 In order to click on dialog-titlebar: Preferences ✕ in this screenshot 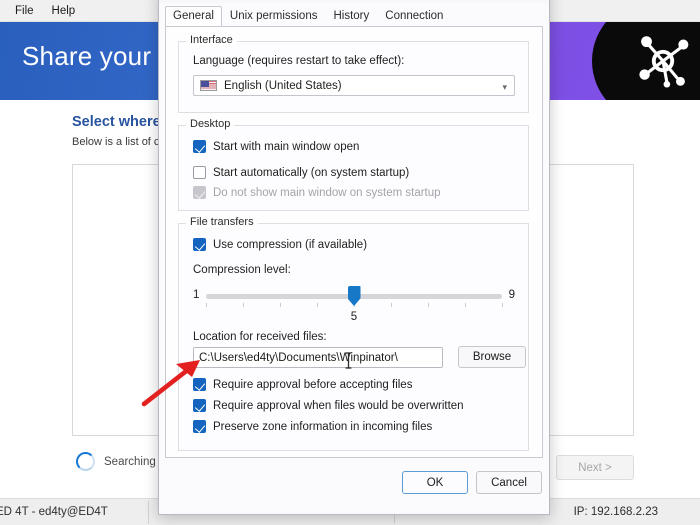, I will do `click(354, 1)`.